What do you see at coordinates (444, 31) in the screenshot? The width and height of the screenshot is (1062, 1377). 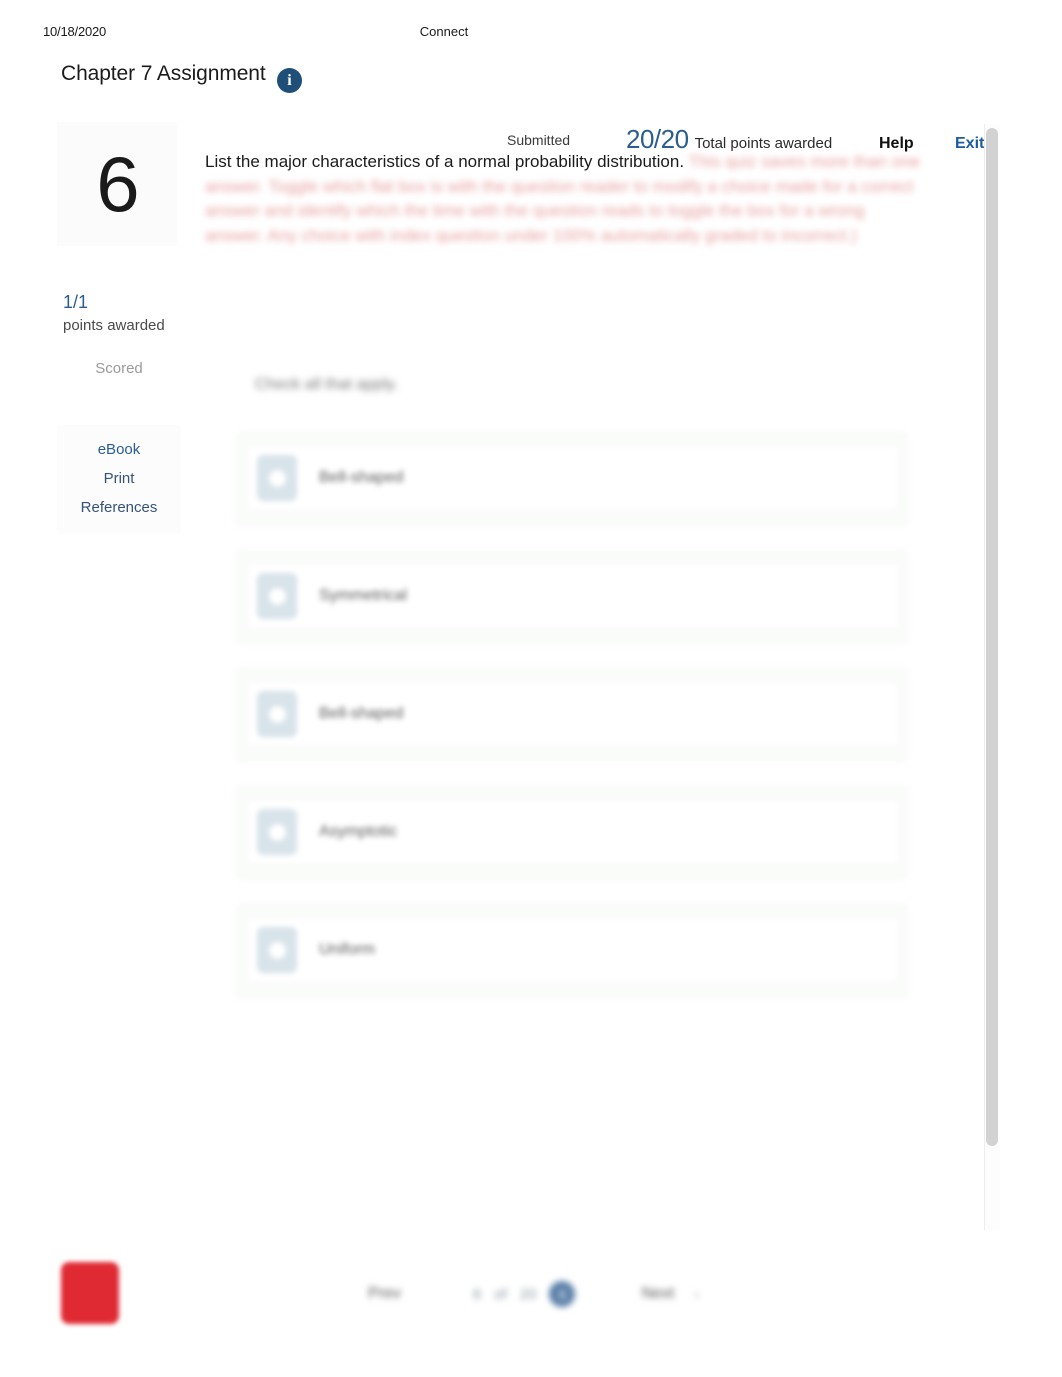 I see `print-site-title: Connect` at bounding box center [444, 31].